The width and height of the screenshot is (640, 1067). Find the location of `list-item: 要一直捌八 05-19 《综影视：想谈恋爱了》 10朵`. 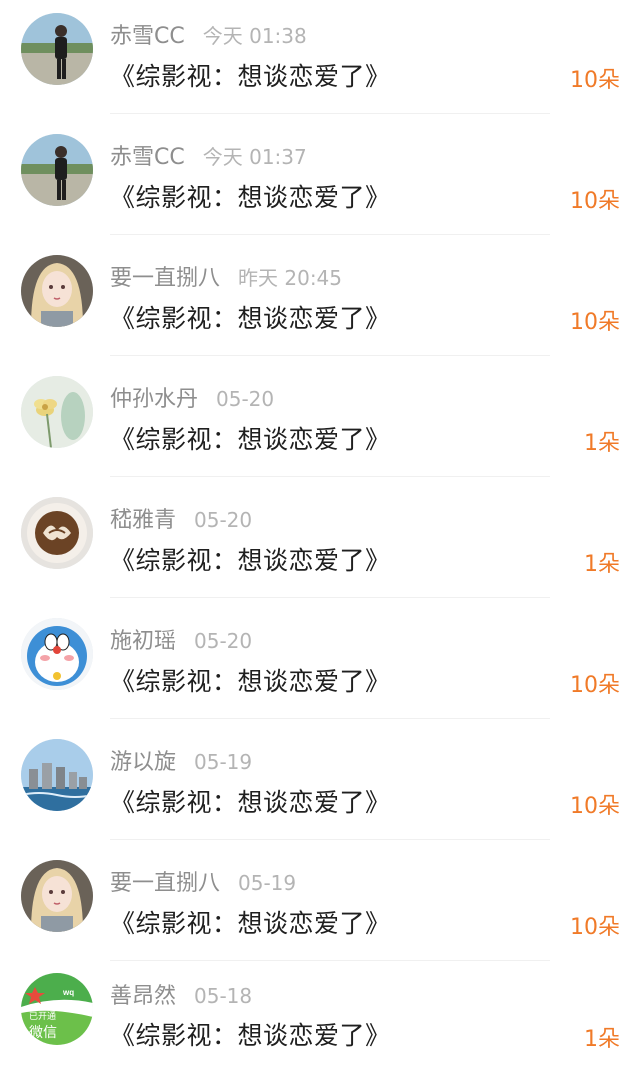

list-item: 要一直捌八 05-19 《综影视：想谈恋爱了》 10朵 is located at coordinates (320, 907).